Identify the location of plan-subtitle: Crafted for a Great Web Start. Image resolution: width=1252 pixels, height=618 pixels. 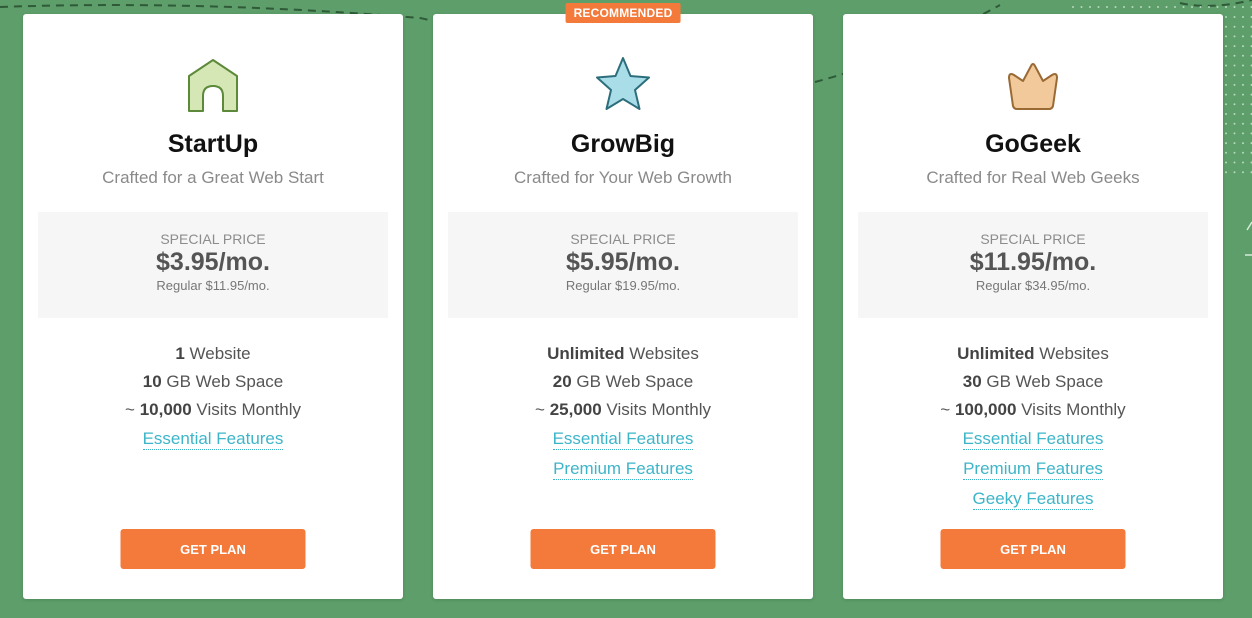
(213, 177).